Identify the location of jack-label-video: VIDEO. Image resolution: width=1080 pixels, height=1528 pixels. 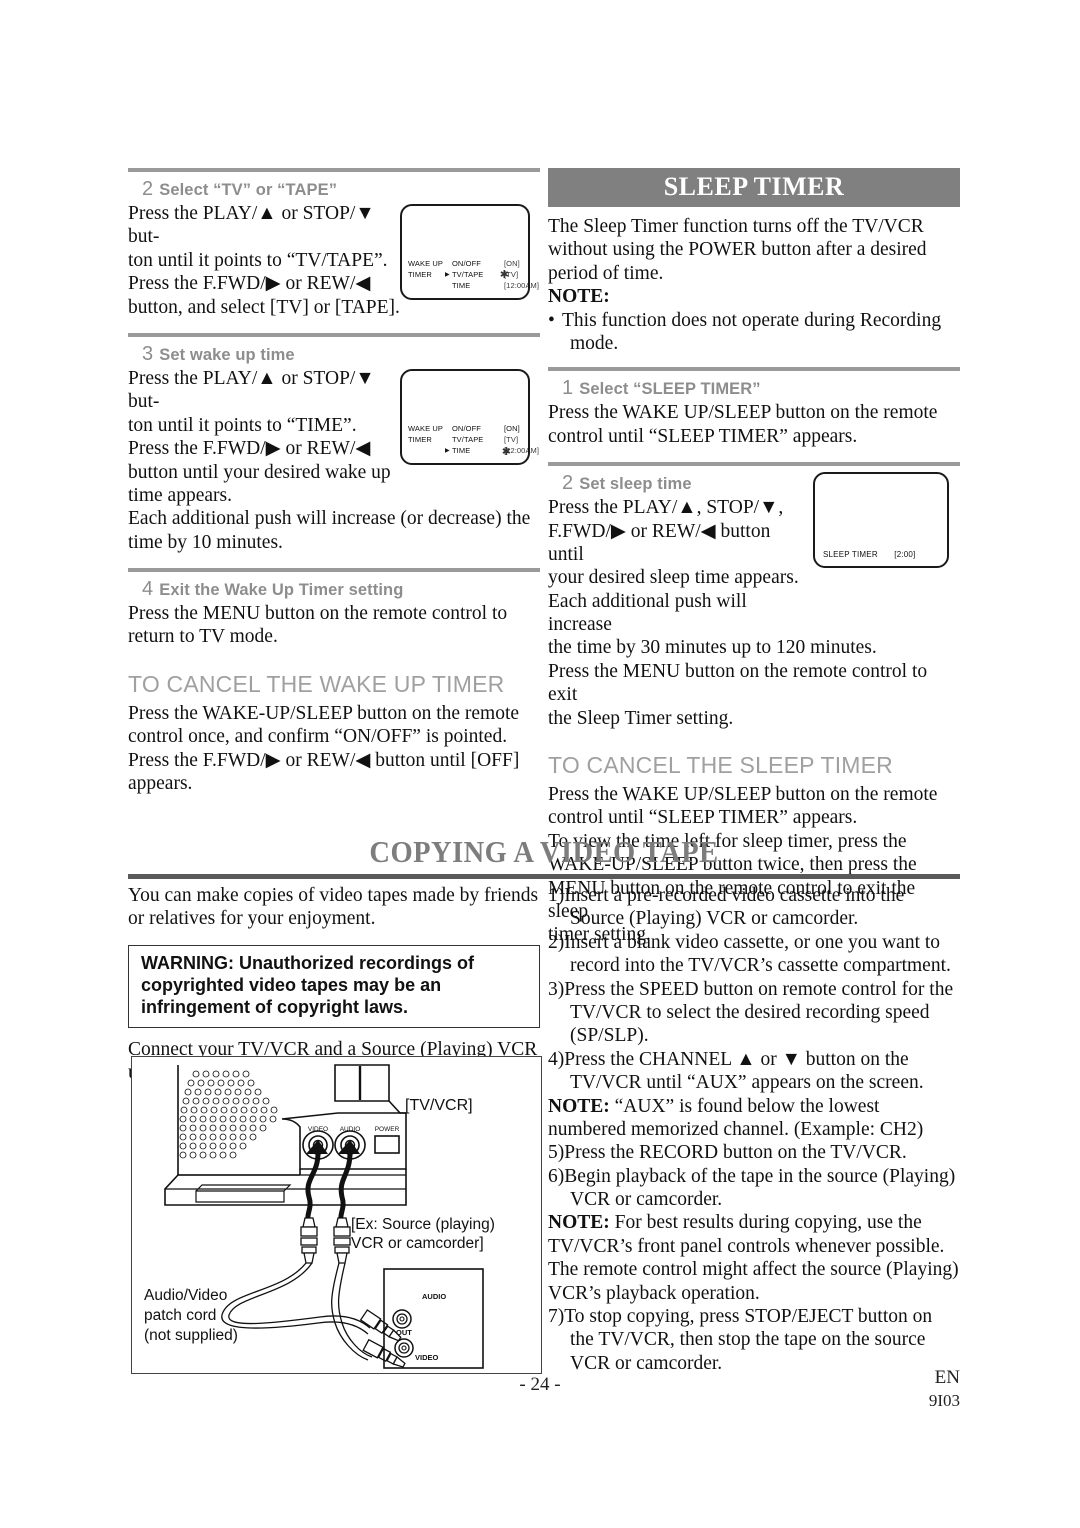
(318, 1129).